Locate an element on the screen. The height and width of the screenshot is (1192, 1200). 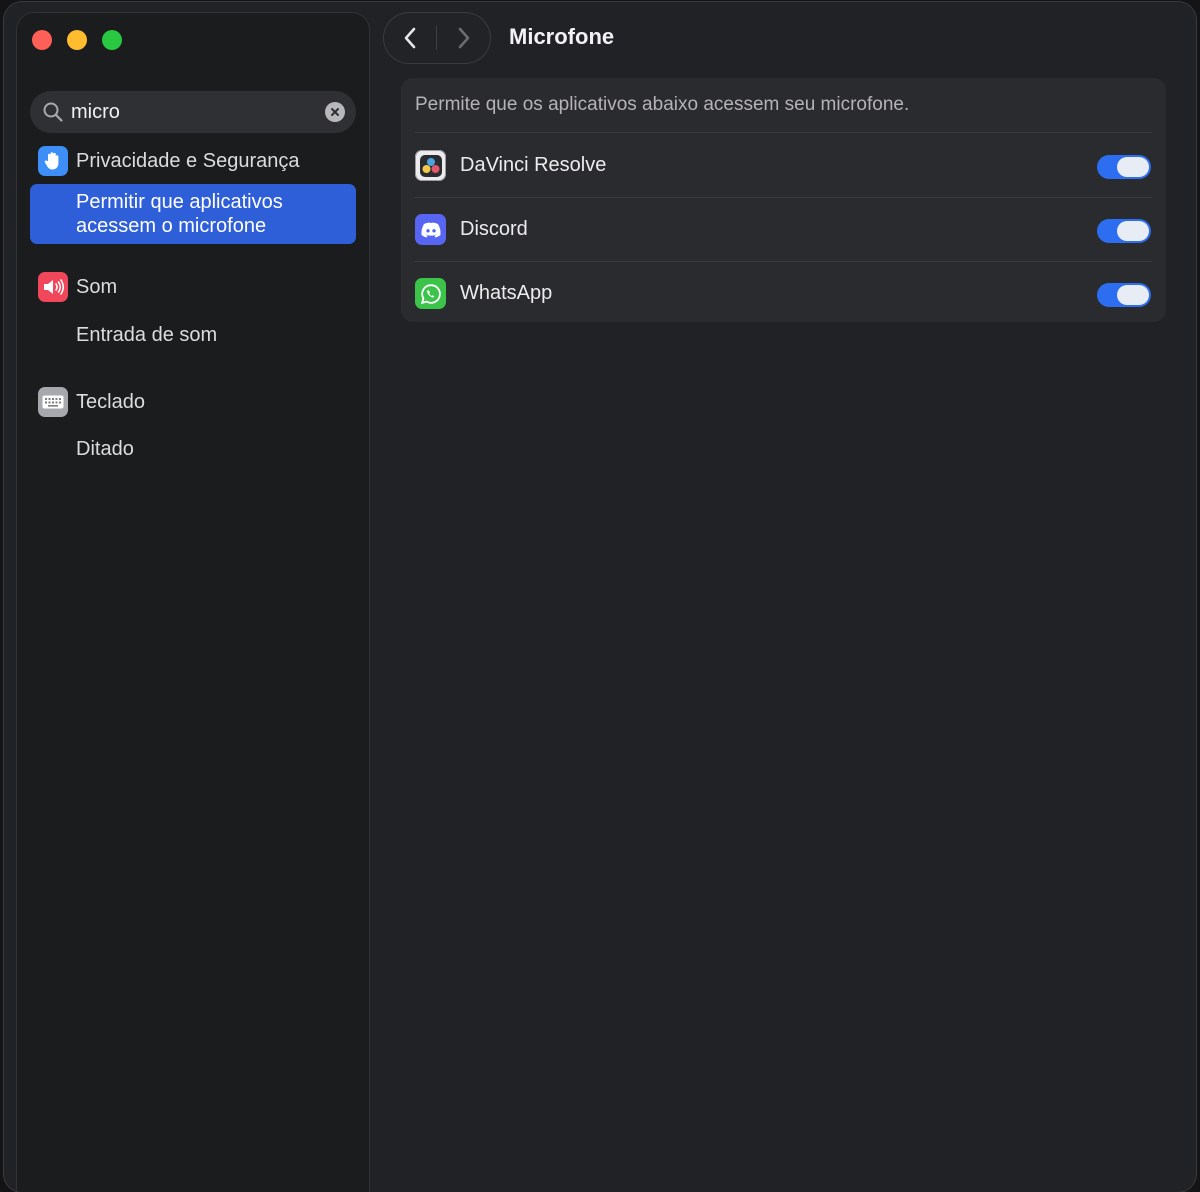
sidebar-item-label: Teclado is located at coordinates (110, 401).